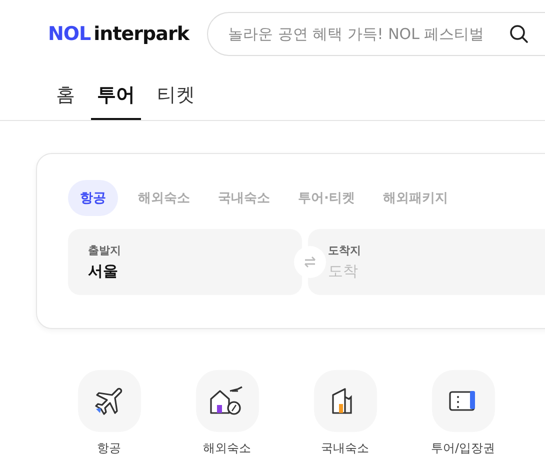  What do you see at coordinates (227, 448) in the screenshot?
I see `shortcut-label: 해외숙소` at bounding box center [227, 448].